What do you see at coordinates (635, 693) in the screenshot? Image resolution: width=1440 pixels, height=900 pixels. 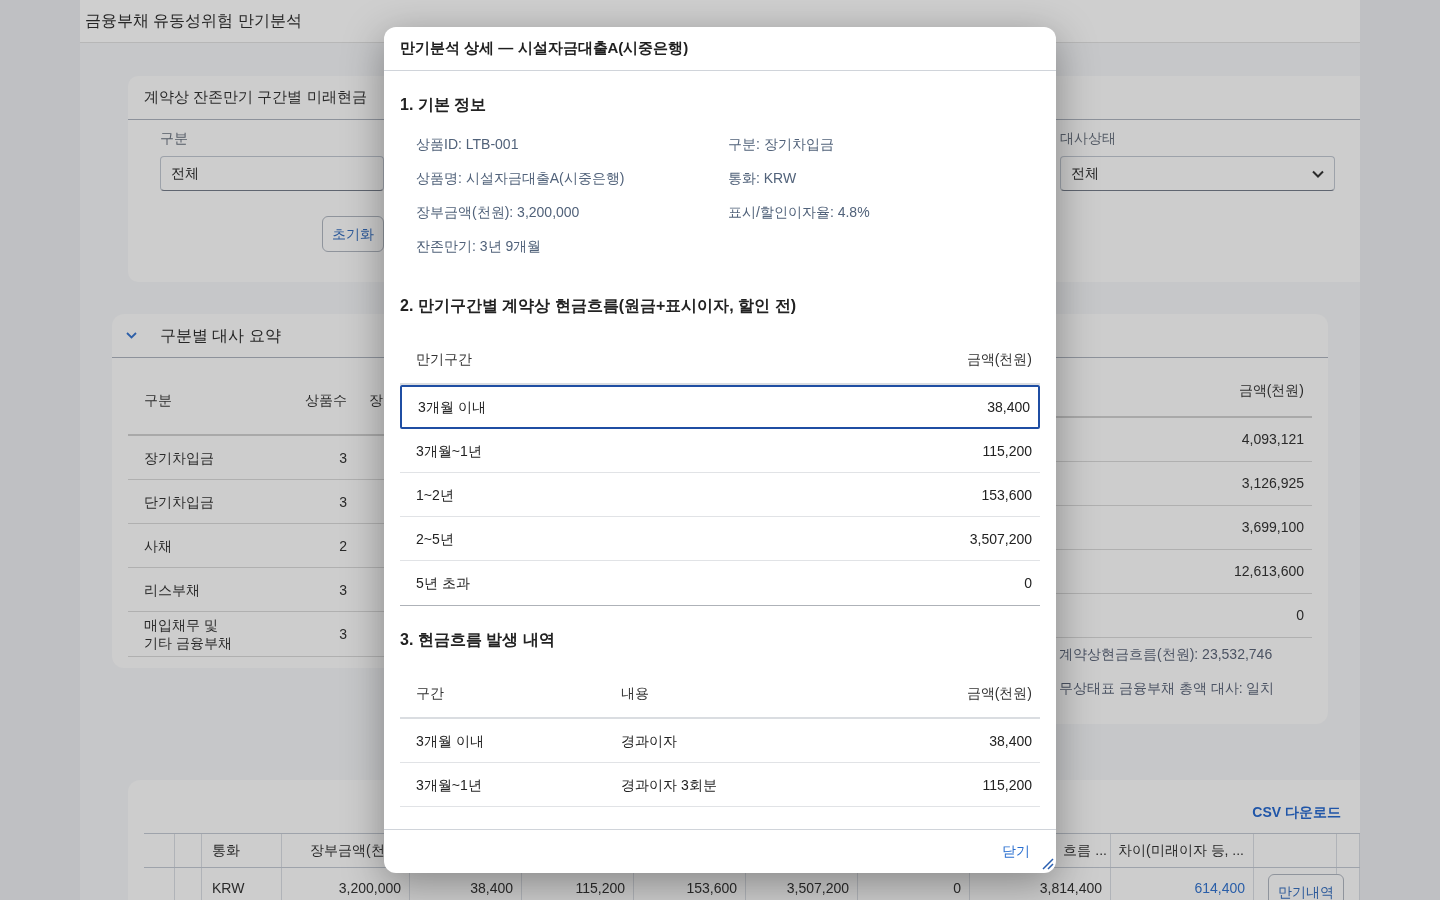 I see `column-header: 내용` at bounding box center [635, 693].